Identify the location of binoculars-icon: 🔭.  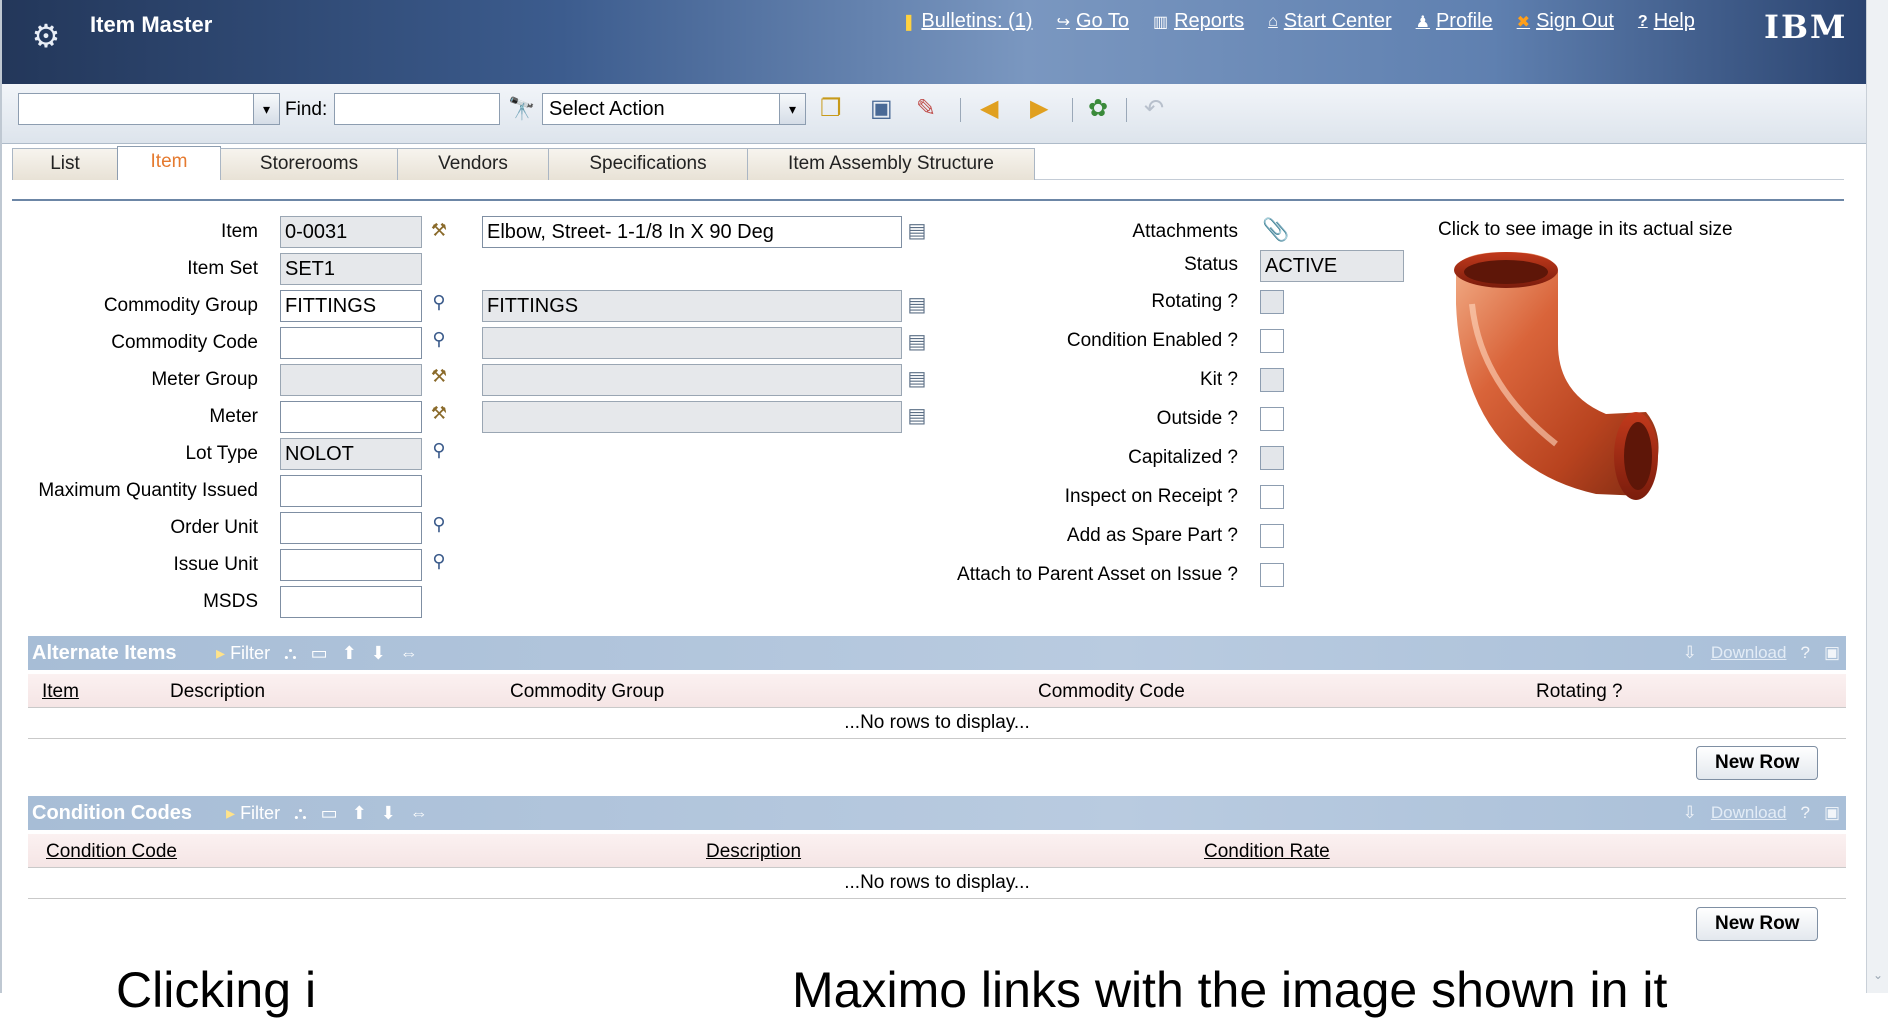
(521, 109).